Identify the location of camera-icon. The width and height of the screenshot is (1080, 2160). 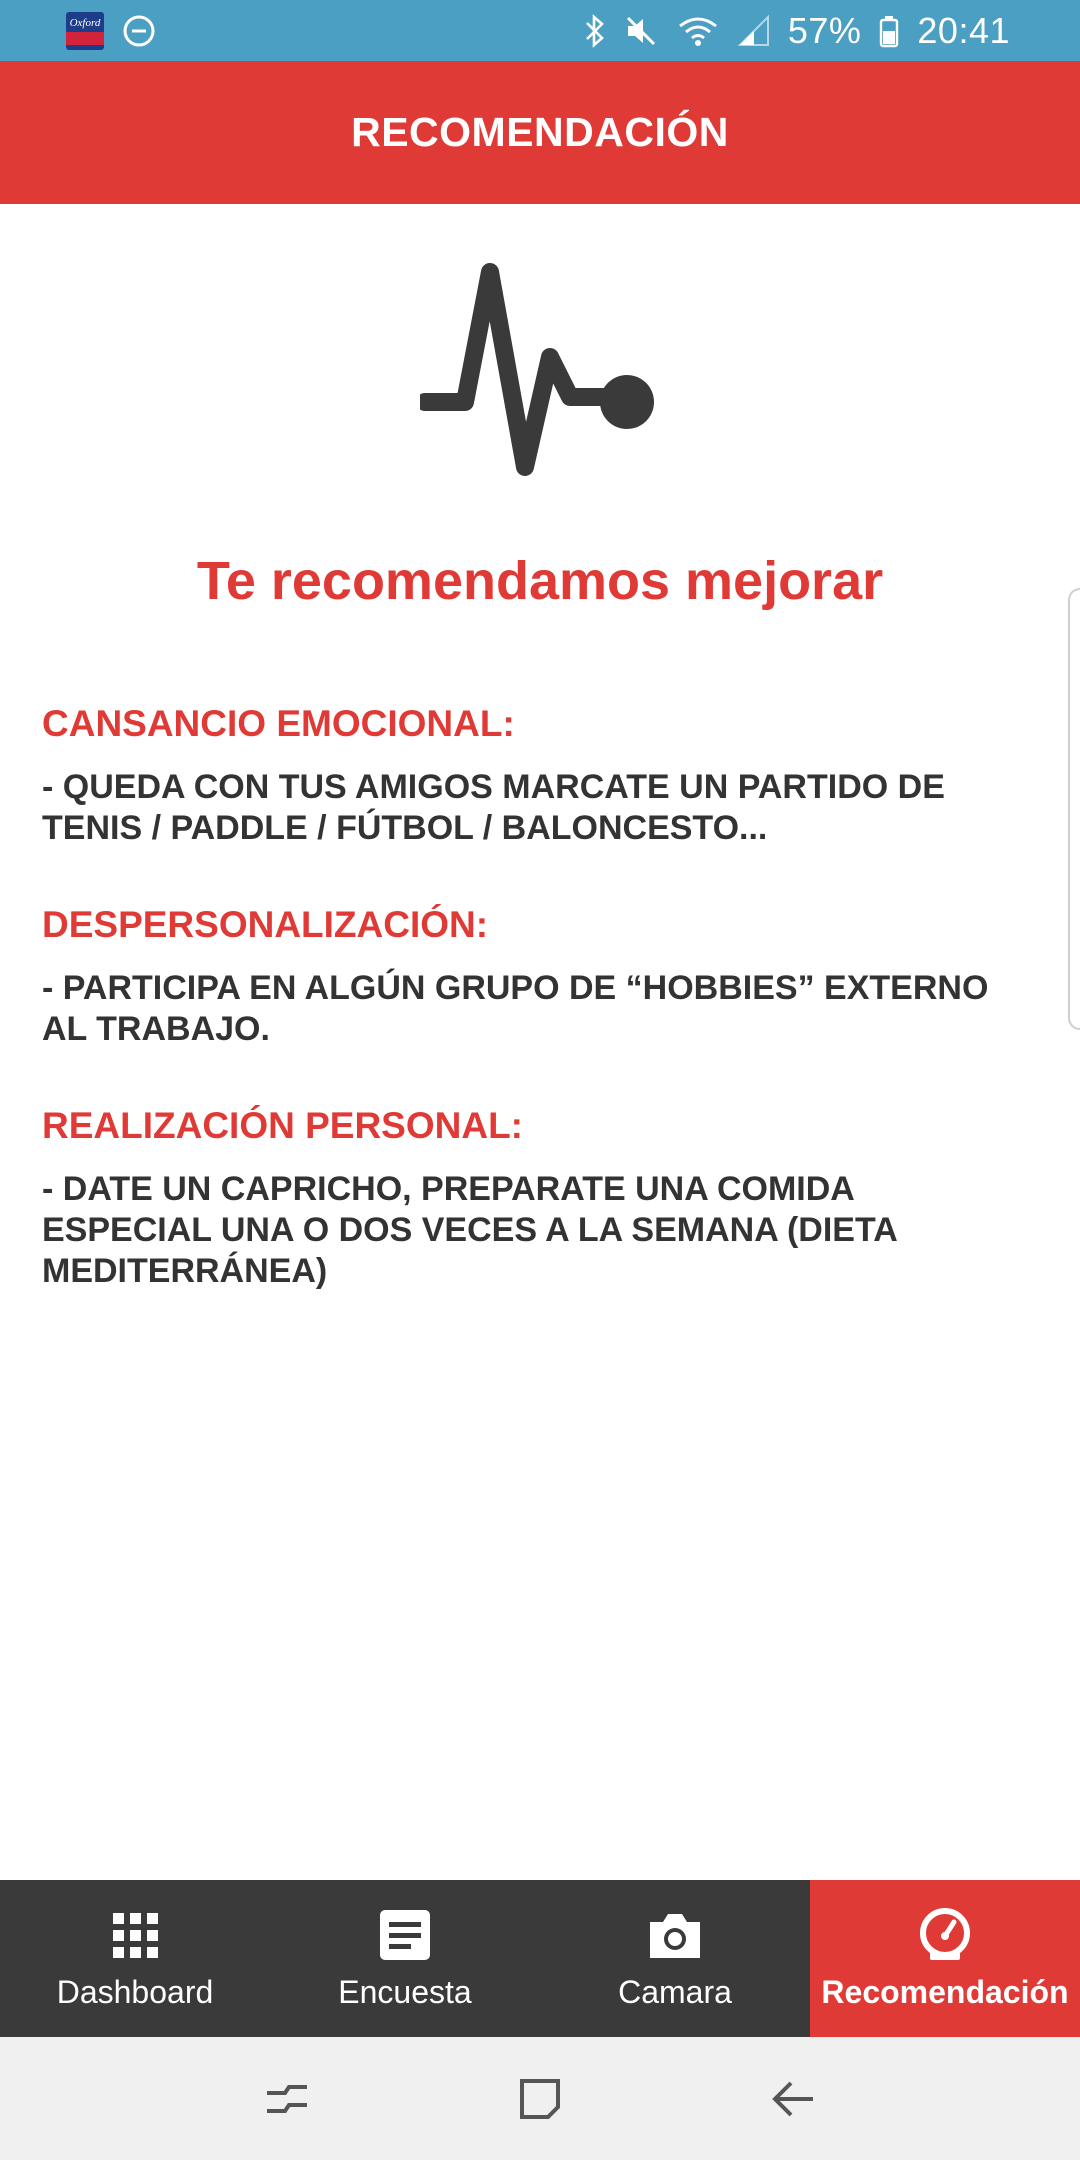
(675, 1936).